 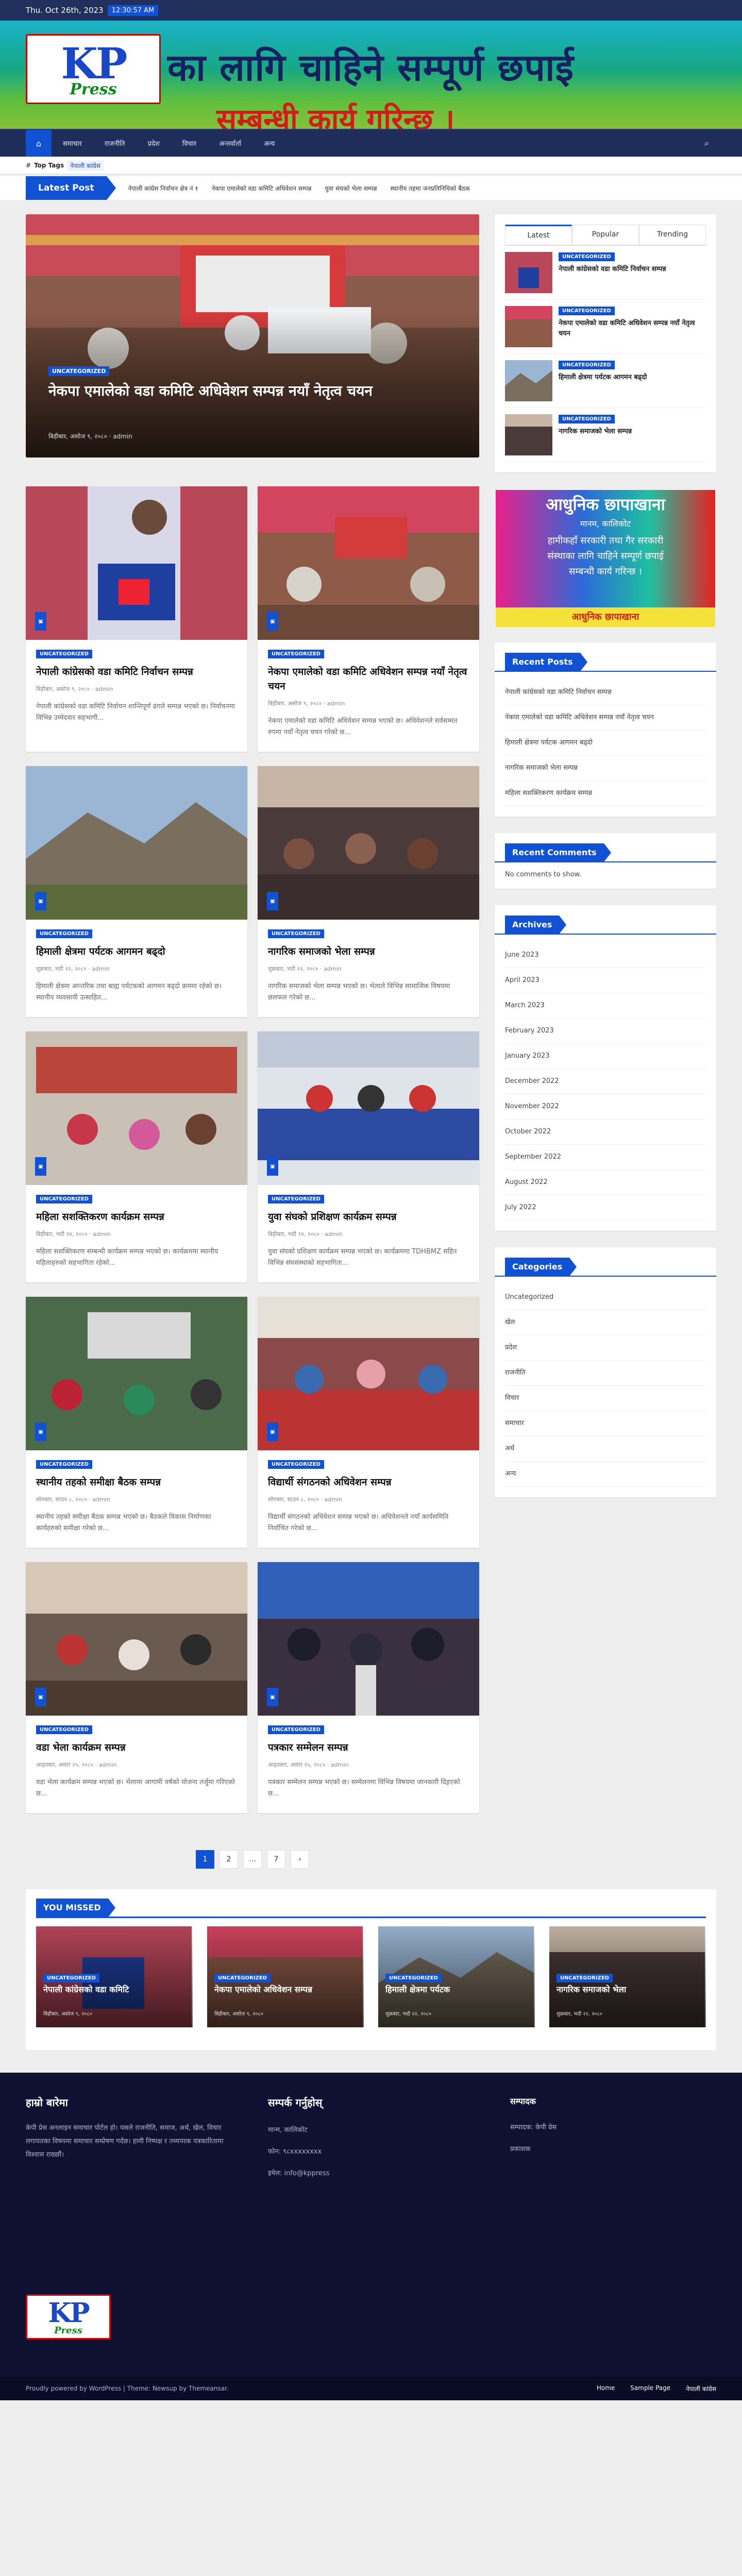 What do you see at coordinates (163, 188) in the screenshot?
I see `ticker-item: नेपाली कांग्रेस निर्वाचन क्षेत्र नं १` at bounding box center [163, 188].